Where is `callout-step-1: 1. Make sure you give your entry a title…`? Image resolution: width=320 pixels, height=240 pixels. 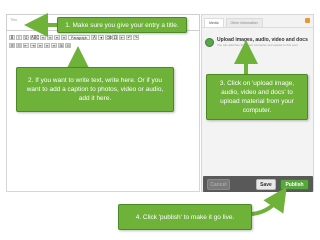
callout-step-1: 1. Make sure you give your entry a title… is located at coordinates (122, 25).